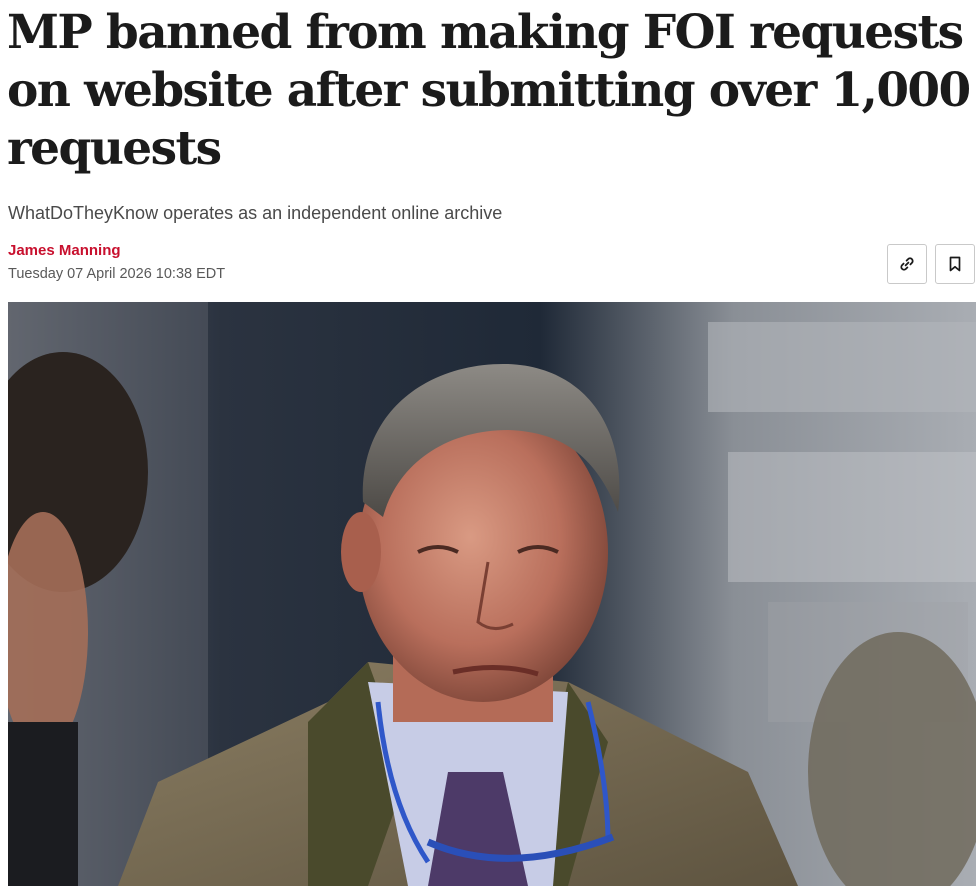  What do you see at coordinates (64, 251) in the screenshot?
I see `author-link: James Manning` at bounding box center [64, 251].